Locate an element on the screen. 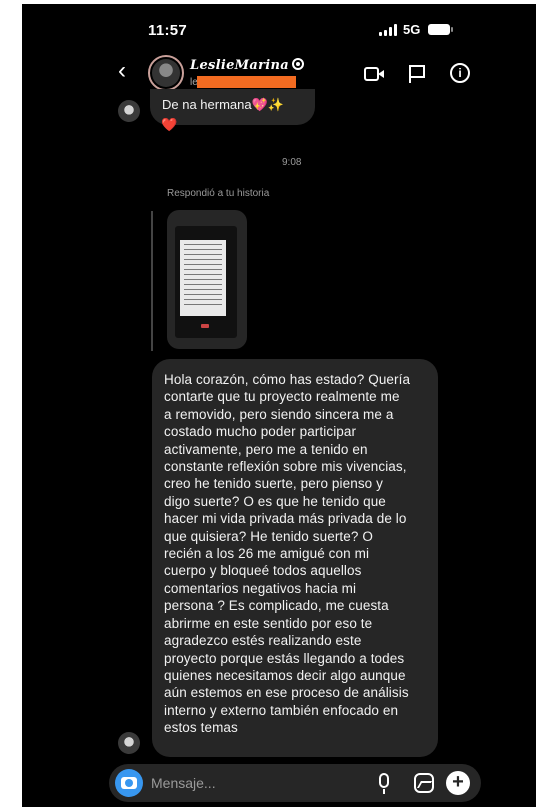 This screenshot has height=807, width=557. status-indicators: 5G is located at coordinates (416, 29).